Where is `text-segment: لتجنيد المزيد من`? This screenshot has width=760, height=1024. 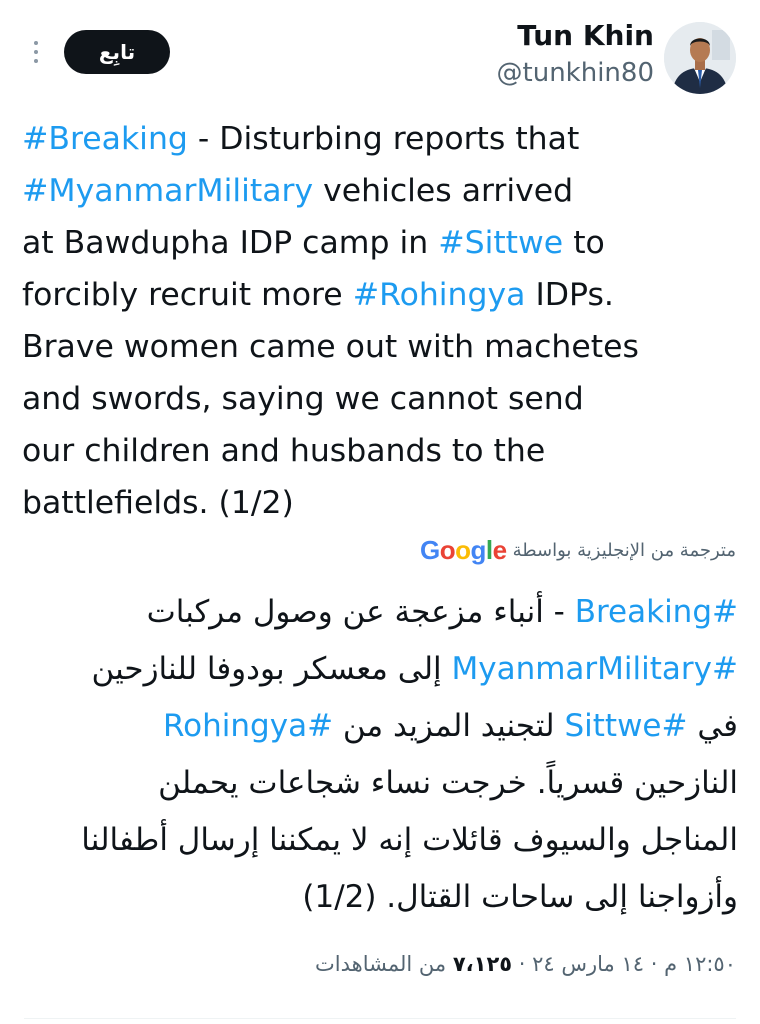 text-segment: لتجنيد المزيد من is located at coordinates (449, 726).